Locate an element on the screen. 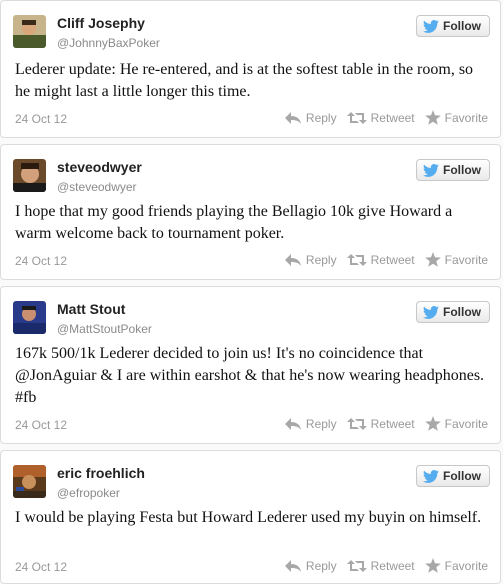  user-handle: @efropoker is located at coordinates (88, 493).